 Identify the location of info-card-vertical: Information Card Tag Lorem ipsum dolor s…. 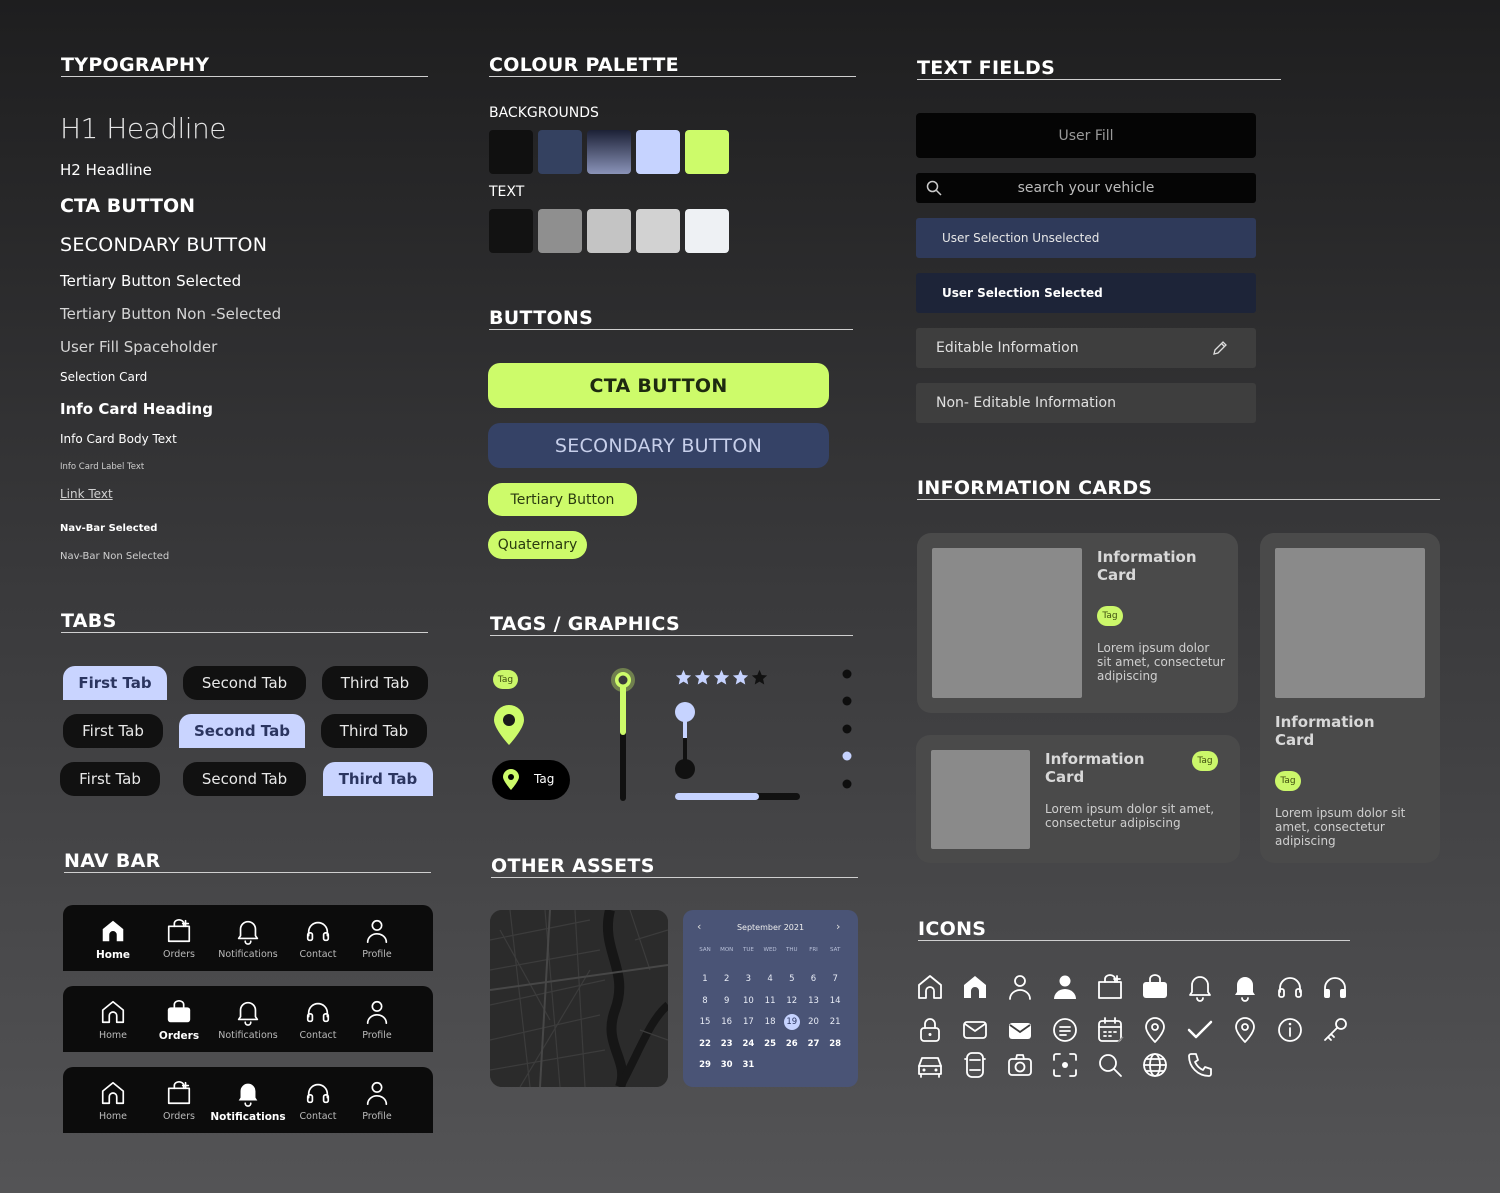
(1350, 698).